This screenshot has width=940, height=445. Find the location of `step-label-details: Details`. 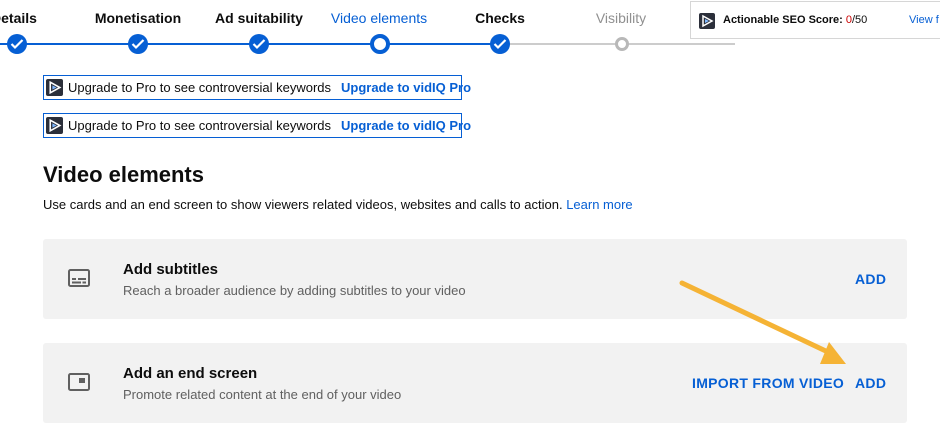

step-label-details: Details is located at coordinates (18, 18).